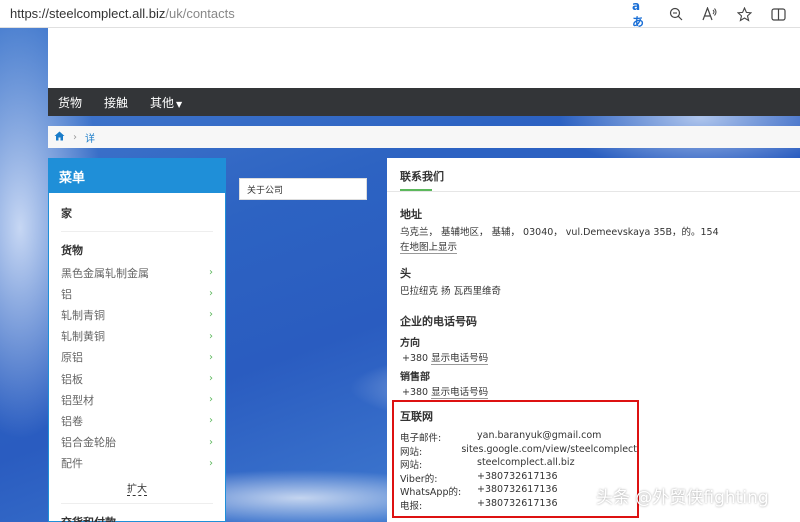  Describe the element at coordinates (451, 291) in the screenshot. I see `head-name: 巴拉纽克 扬 瓦西里维奇` at that location.